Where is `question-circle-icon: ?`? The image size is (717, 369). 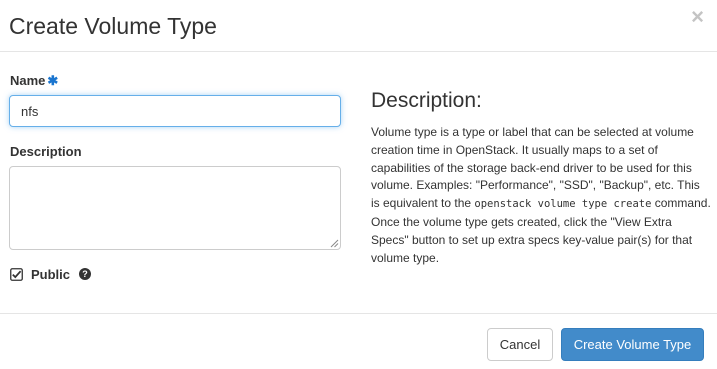 question-circle-icon: ? is located at coordinates (85, 274).